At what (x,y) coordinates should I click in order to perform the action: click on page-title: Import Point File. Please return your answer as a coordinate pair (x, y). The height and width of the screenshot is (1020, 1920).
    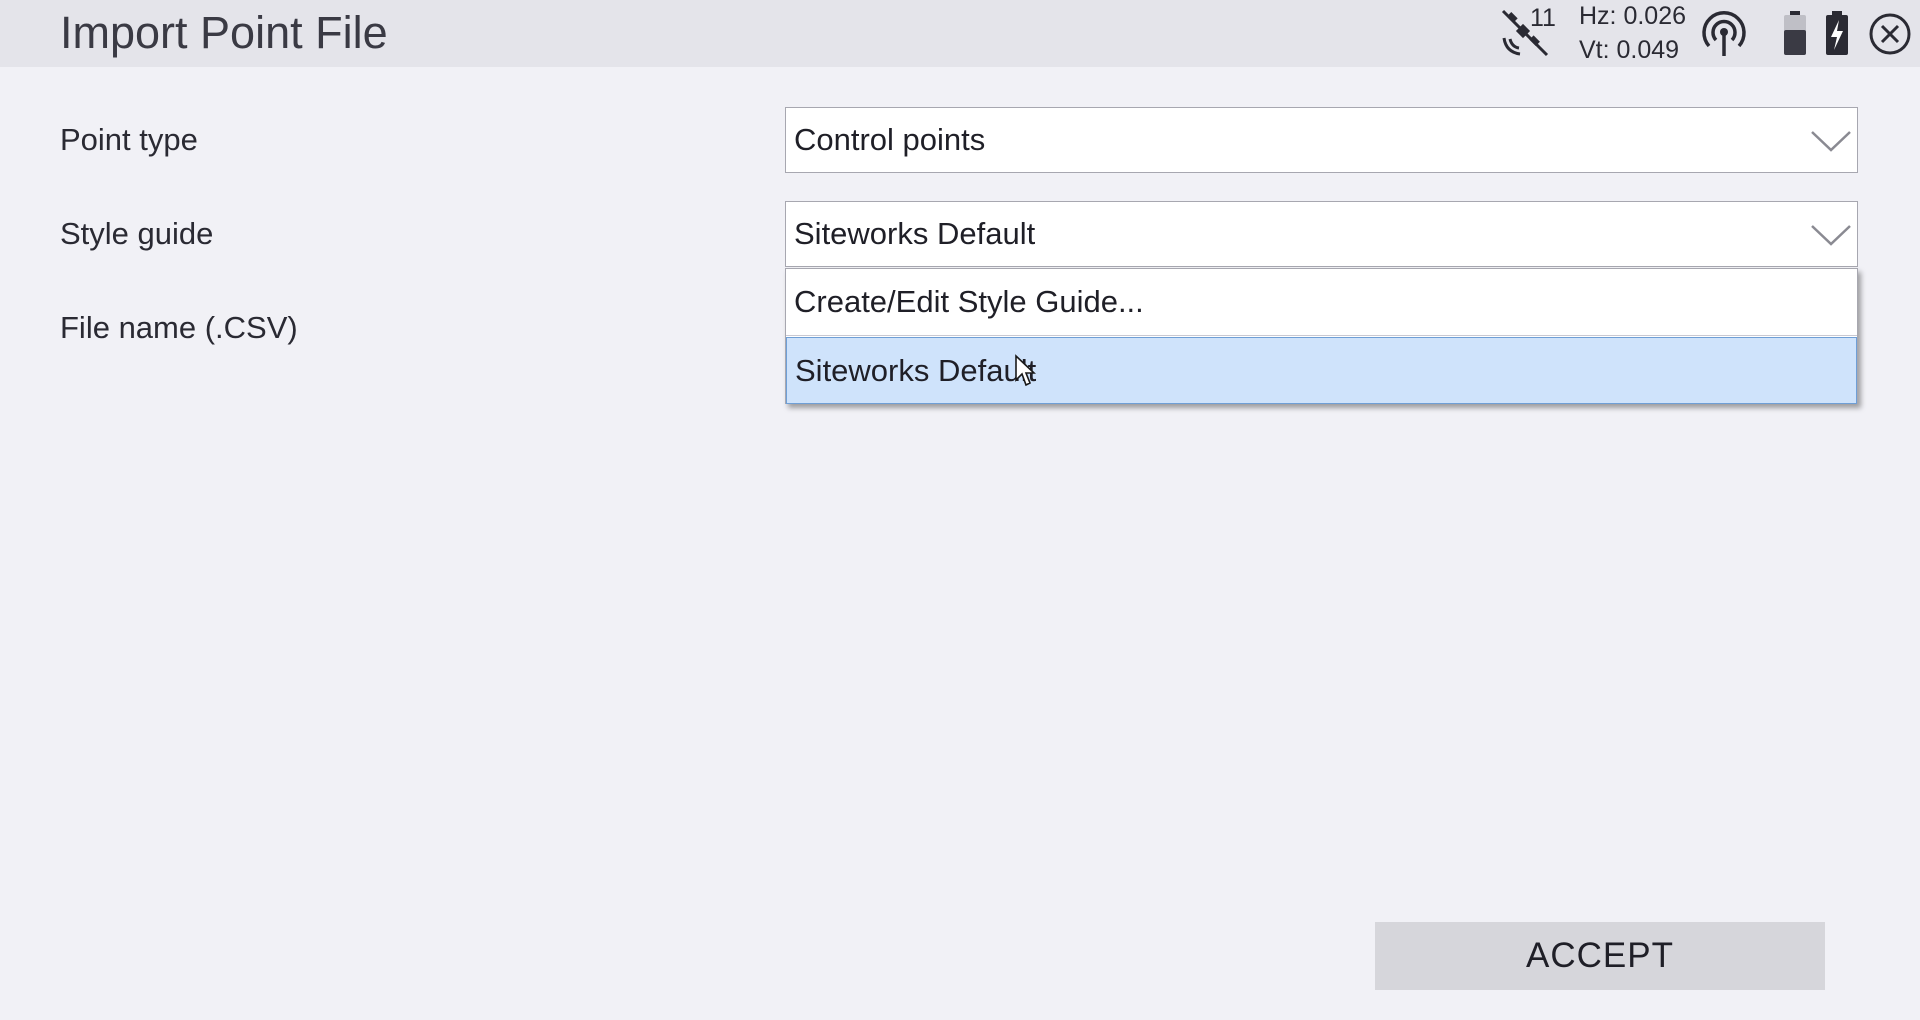
    Looking at the image, I should click on (224, 32).